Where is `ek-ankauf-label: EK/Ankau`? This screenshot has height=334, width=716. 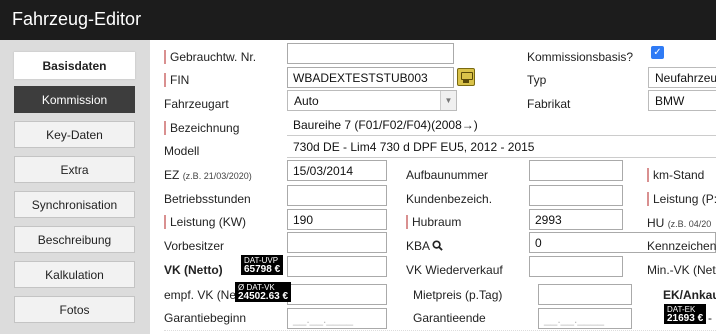
ek-ankauf-label: EK/Ankau is located at coordinates (689, 295).